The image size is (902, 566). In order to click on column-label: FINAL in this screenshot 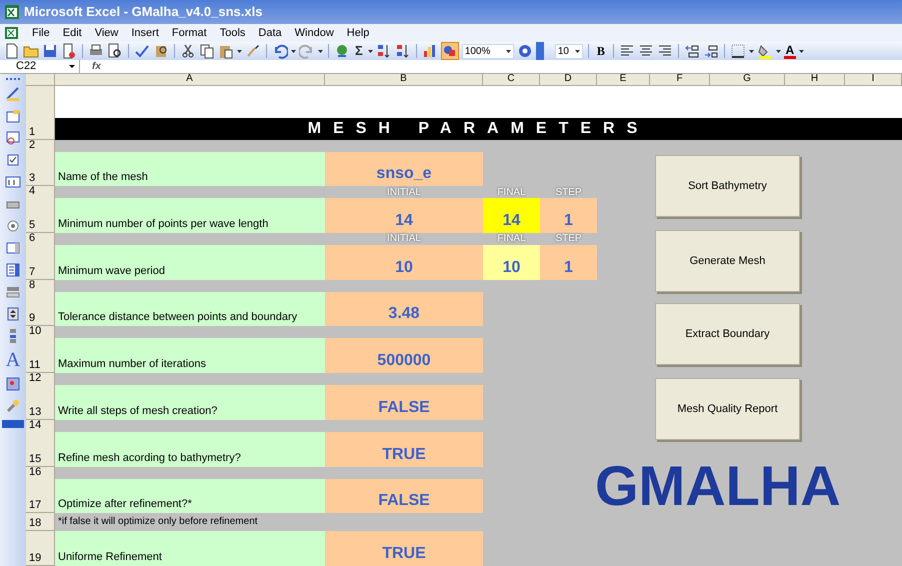, I will do `click(511, 239)`.